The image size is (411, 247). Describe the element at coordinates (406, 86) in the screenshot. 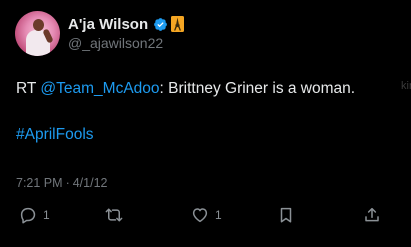

I see `clipped-edge-text: kin` at that location.